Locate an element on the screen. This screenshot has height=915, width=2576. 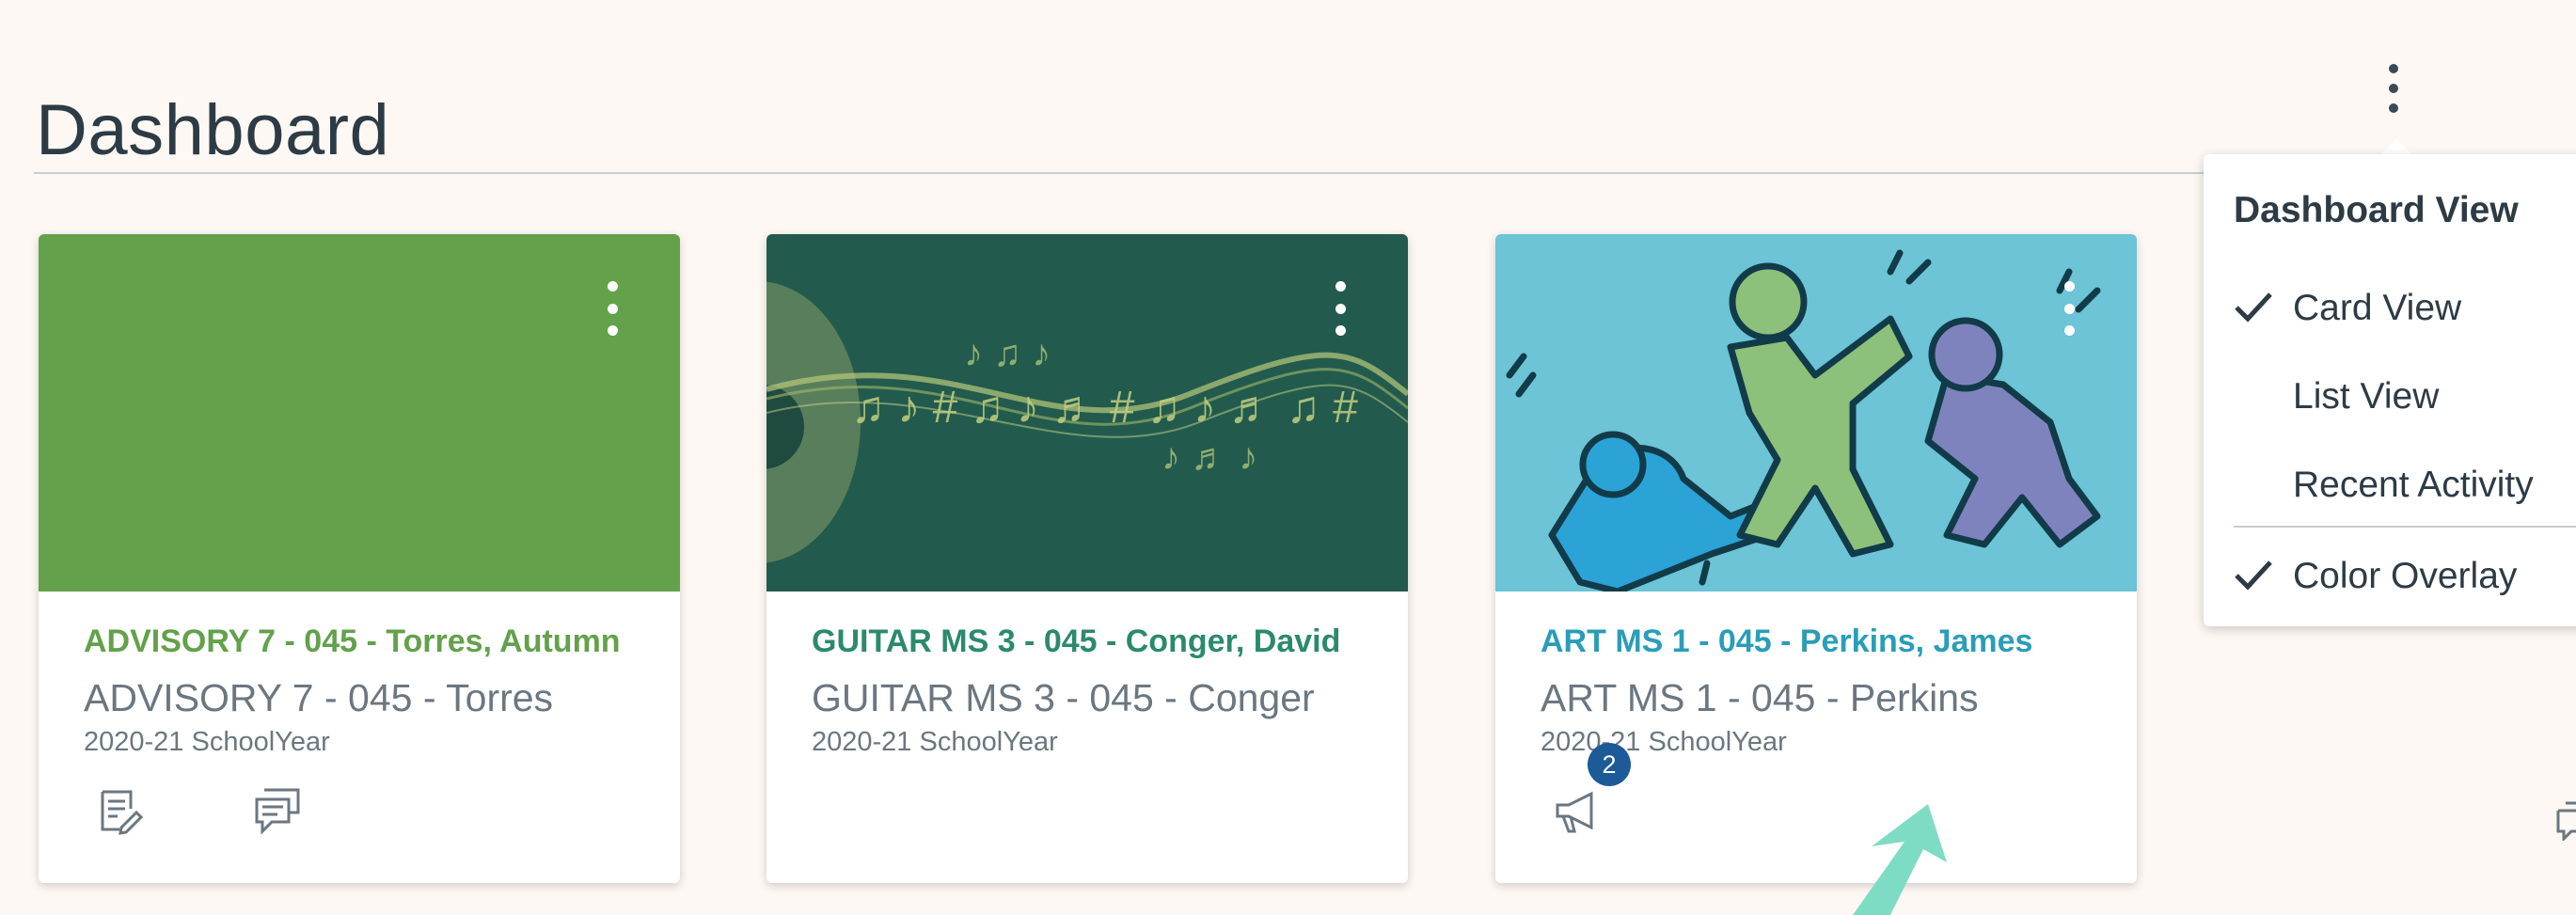
menu-item-color-overlay: Color Overlay is located at coordinates (2390, 574).